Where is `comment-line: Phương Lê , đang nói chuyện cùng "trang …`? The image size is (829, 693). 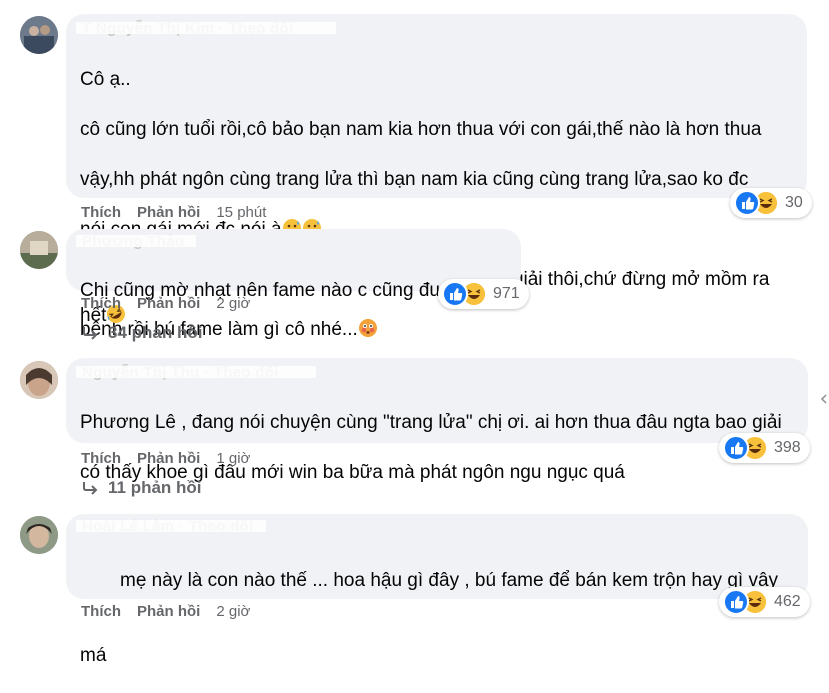 comment-line: Phương Lê , đang nói chuyện cùng "trang … is located at coordinates (431, 422).